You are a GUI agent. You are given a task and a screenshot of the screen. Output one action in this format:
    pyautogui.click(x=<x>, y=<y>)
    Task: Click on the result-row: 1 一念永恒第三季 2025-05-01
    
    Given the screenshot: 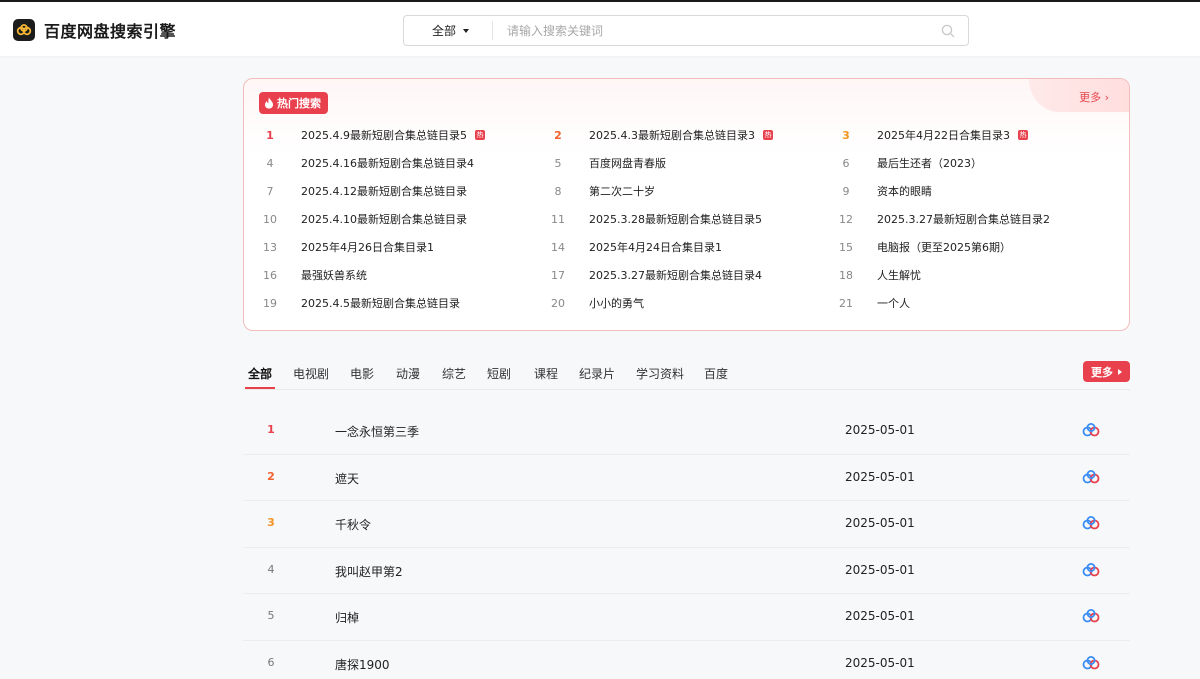 What is the action you would take?
    pyautogui.click(x=686, y=431)
    